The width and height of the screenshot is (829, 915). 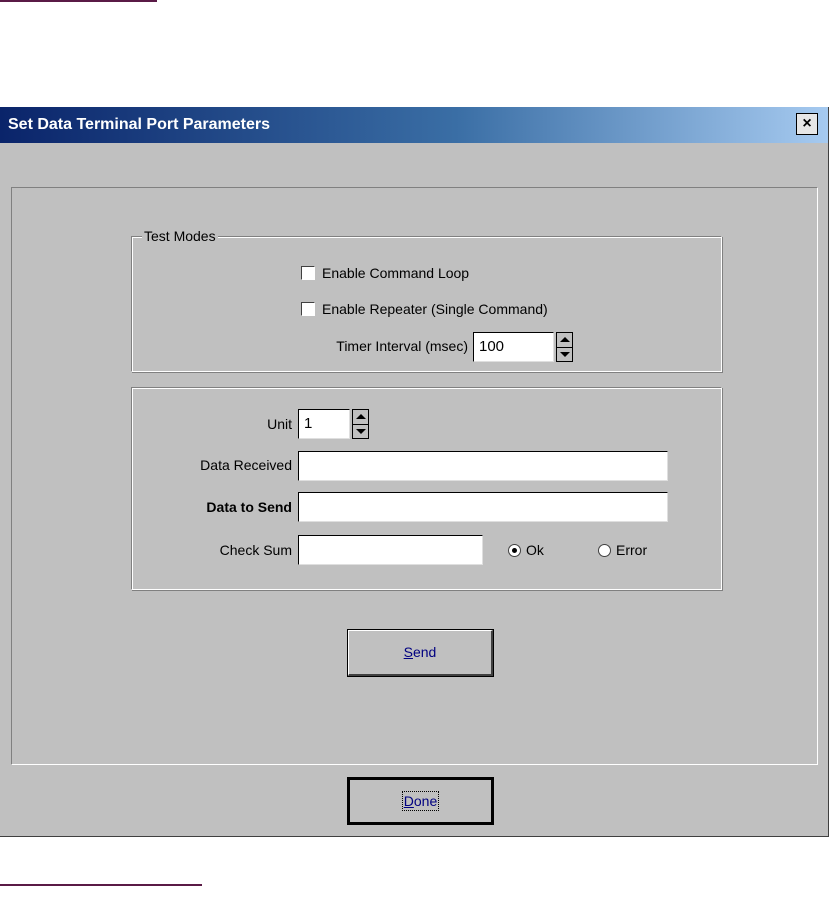 I want to click on data-to-send-input, so click(x=483, y=507).